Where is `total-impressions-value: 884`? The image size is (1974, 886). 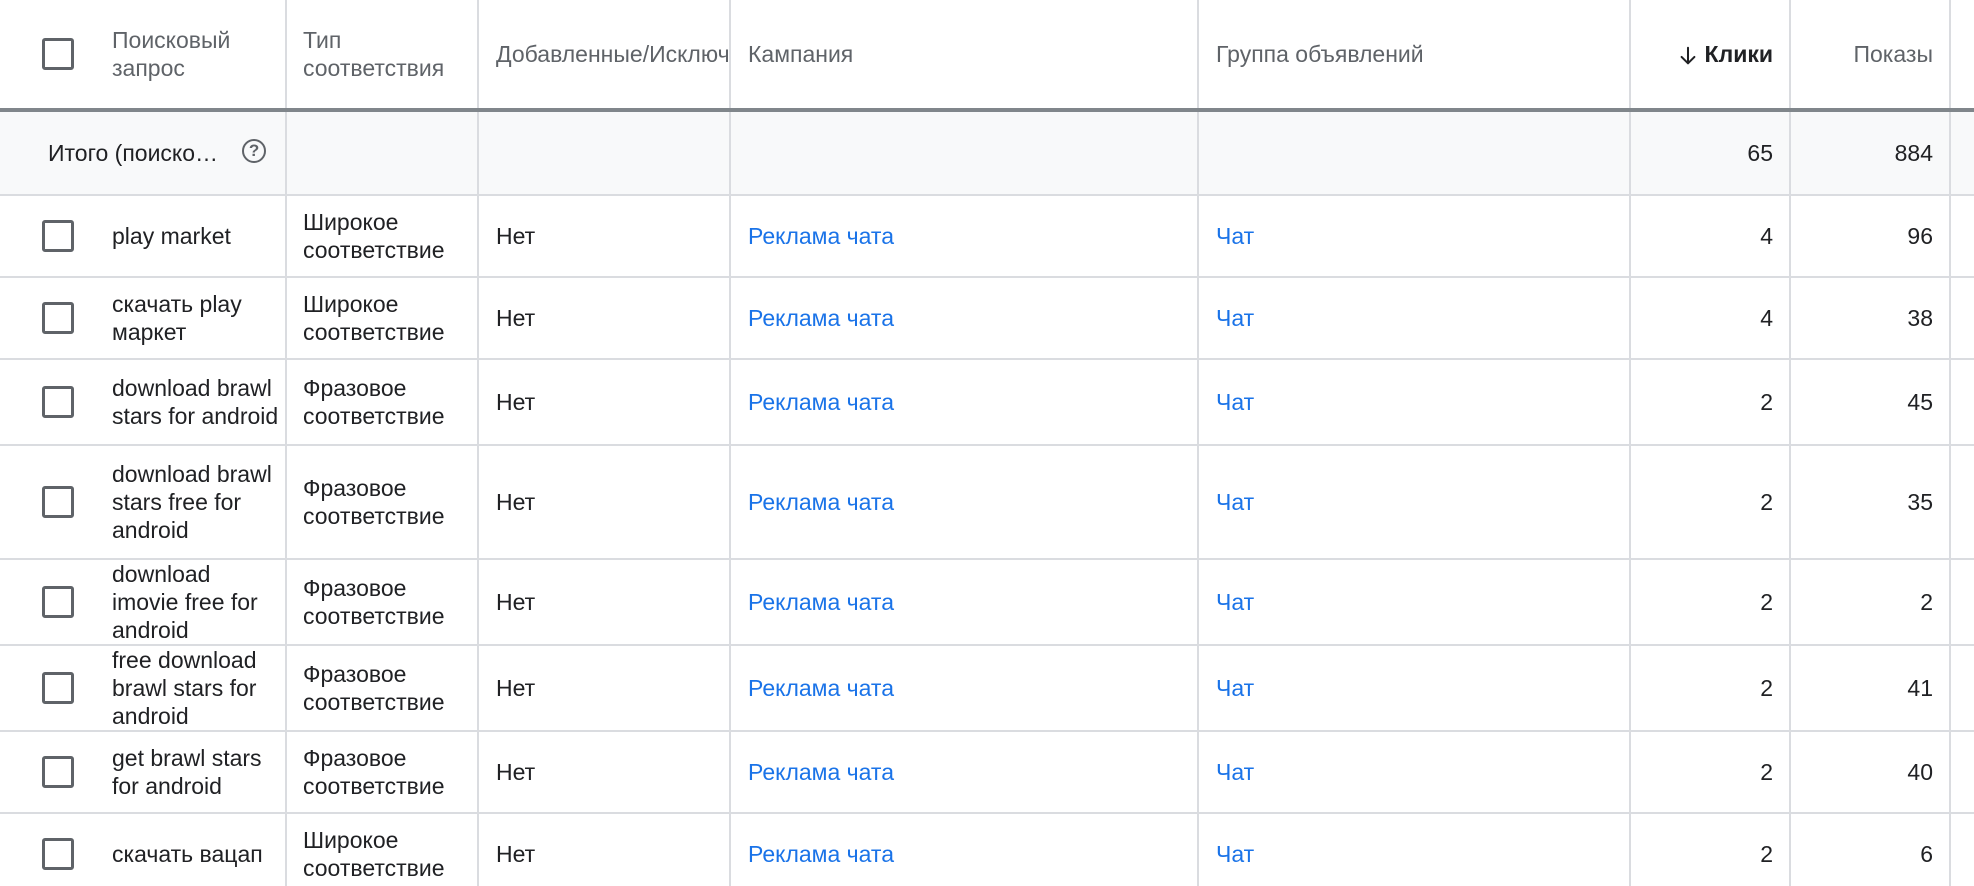
total-impressions-value: 884 is located at coordinates (1913, 153).